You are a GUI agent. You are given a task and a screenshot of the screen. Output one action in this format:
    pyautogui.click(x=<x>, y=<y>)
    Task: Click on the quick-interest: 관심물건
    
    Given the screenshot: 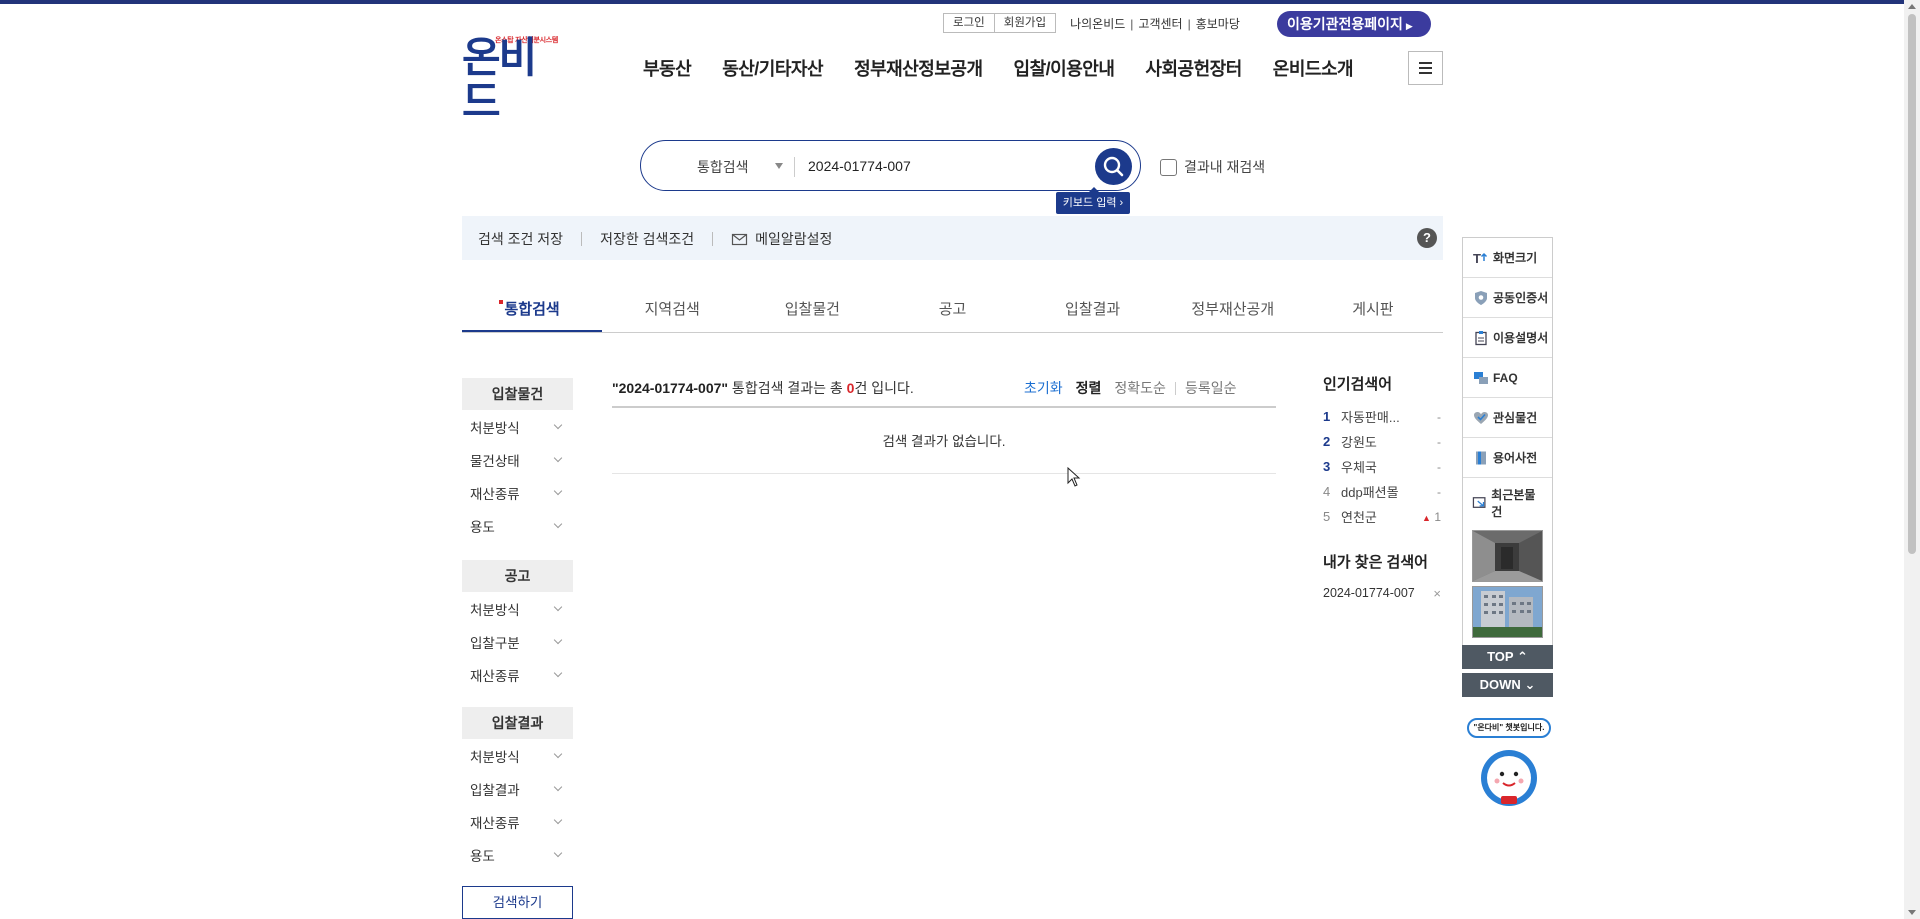 What is the action you would take?
    pyautogui.click(x=1507, y=418)
    